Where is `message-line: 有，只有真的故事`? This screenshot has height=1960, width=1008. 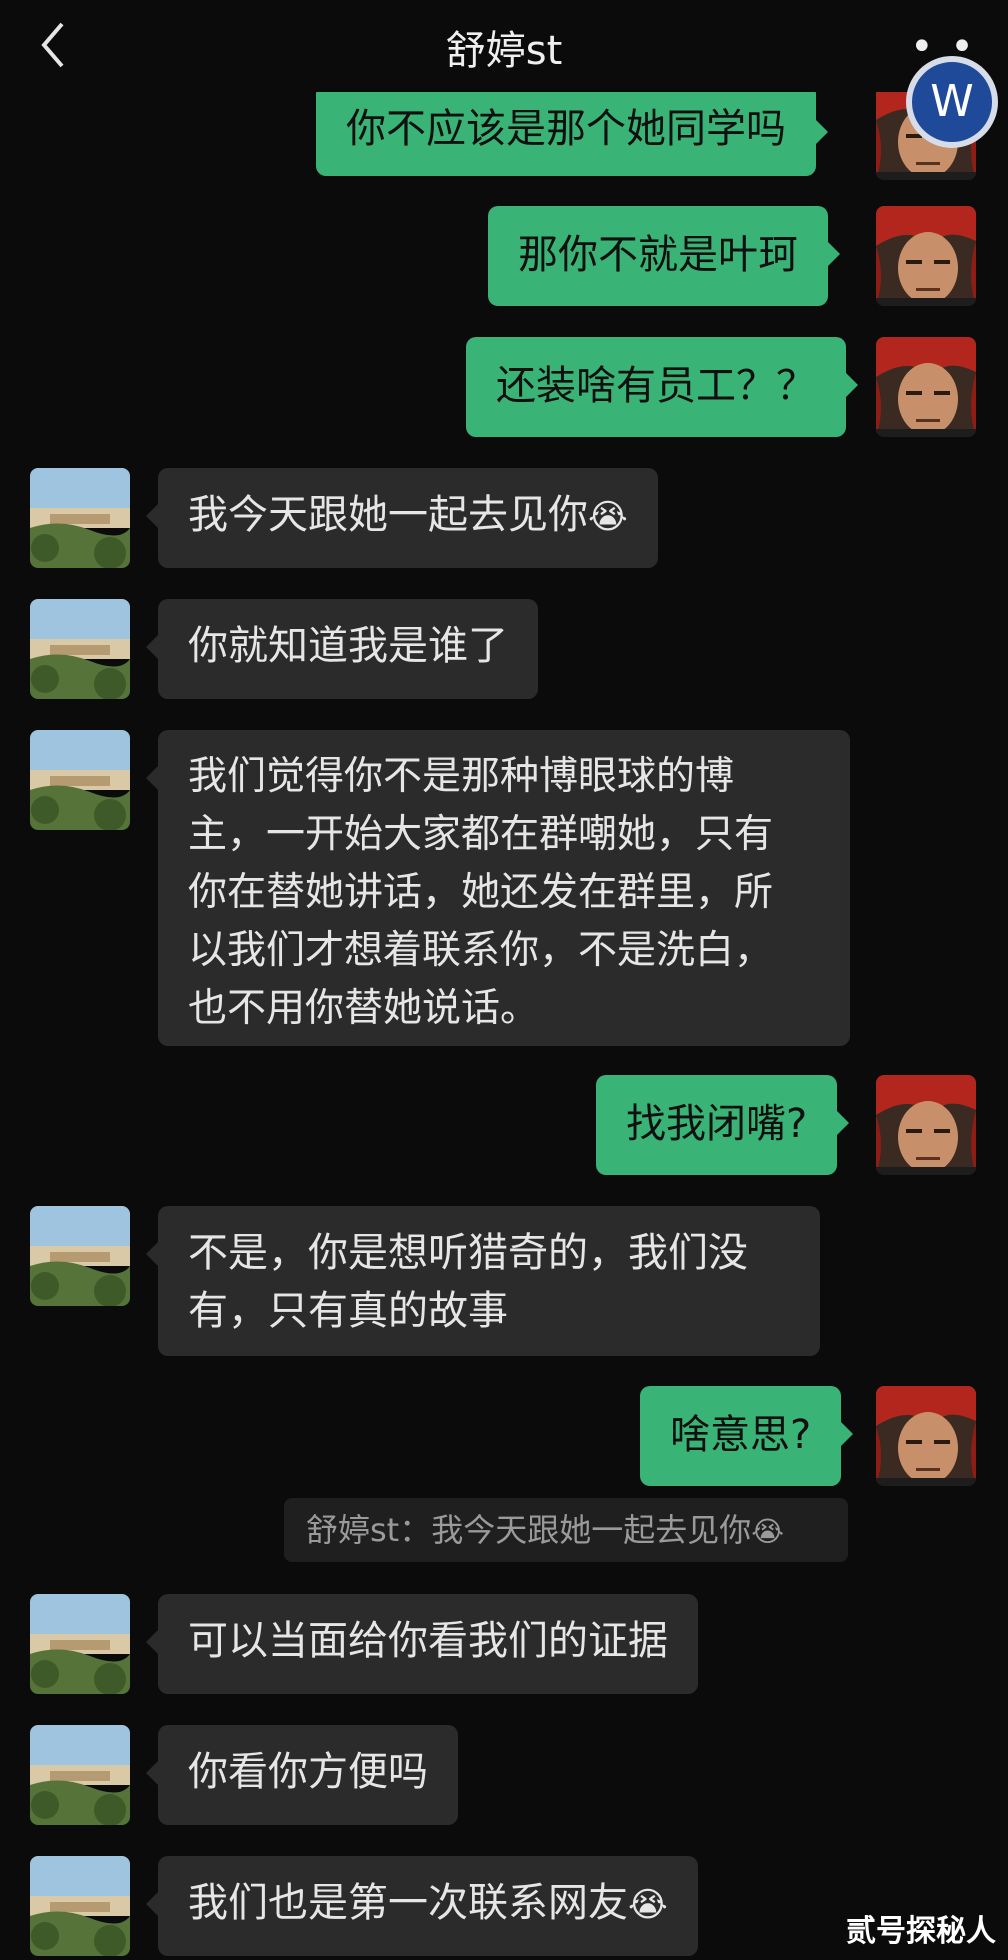 message-line: 有，只有真的故事 is located at coordinates (348, 1311).